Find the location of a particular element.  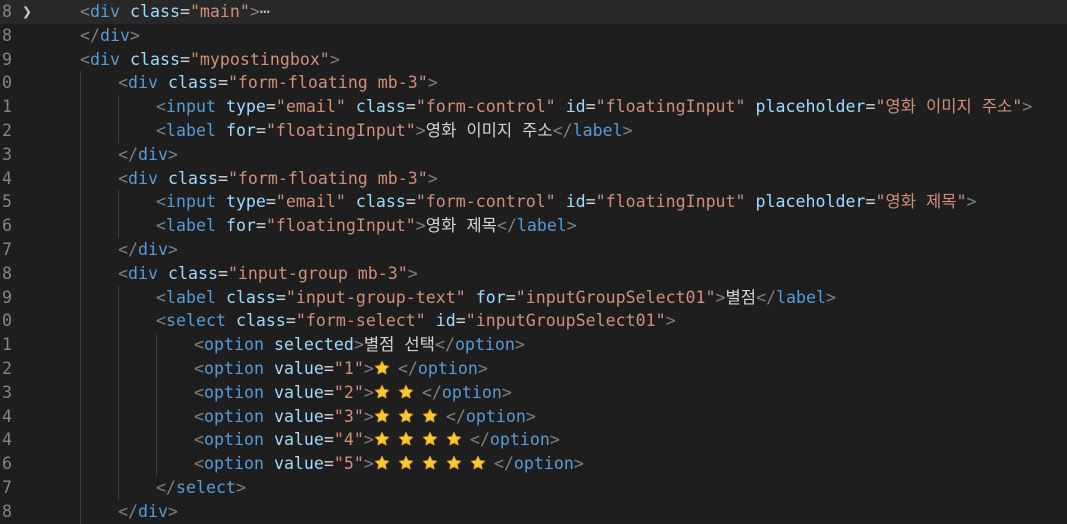

attribute-value: "email" is located at coordinates (310, 107).